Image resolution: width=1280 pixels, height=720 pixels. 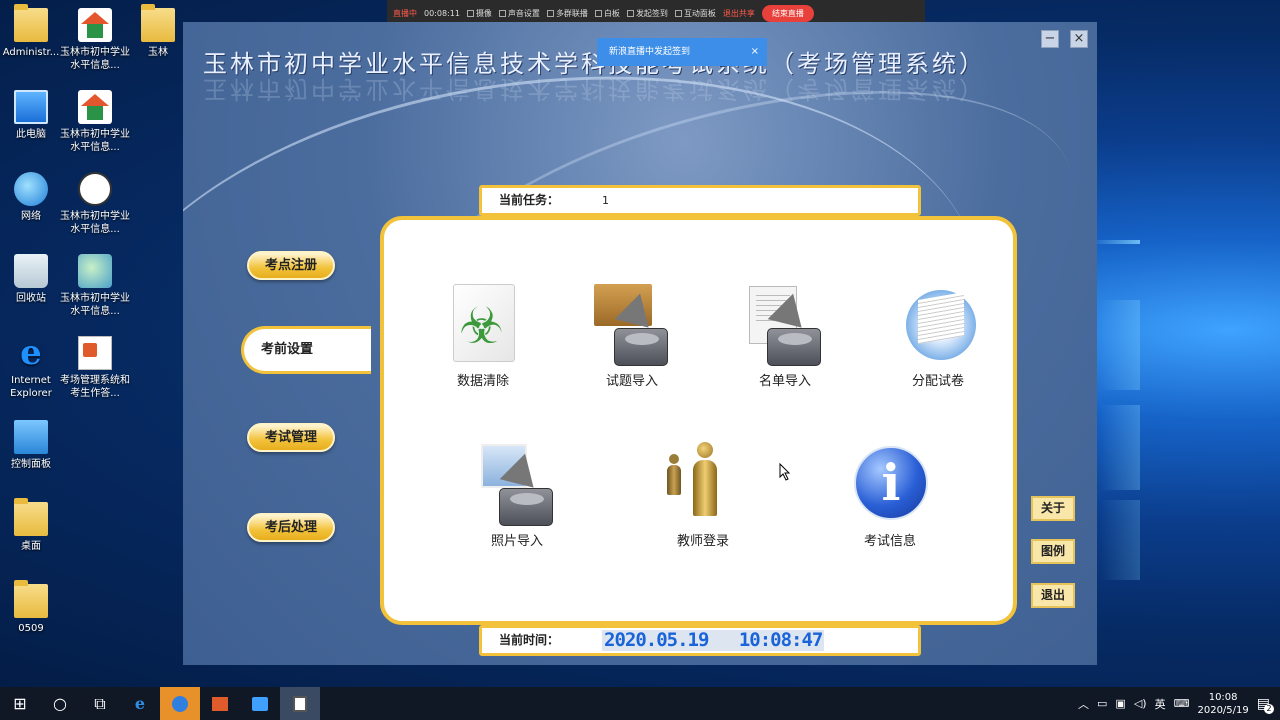 What do you see at coordinates (755, 52) in the screenshot?
I see `toast-close-icon: ×` at bounding box center [755, 52].